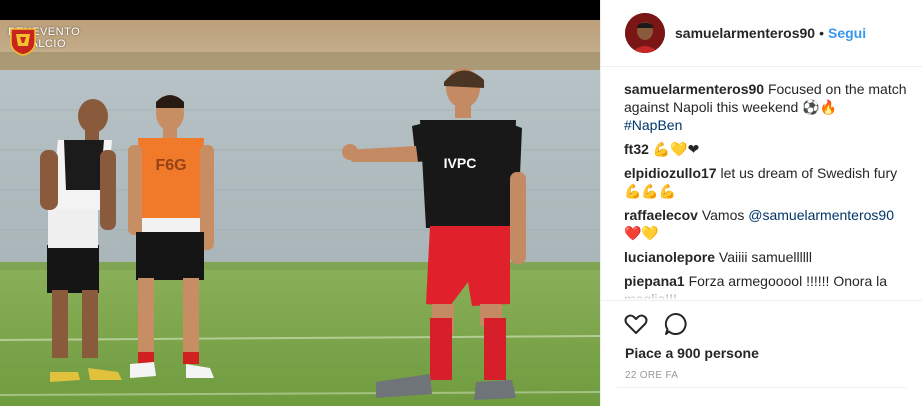 The image size is (922, 406). I want to click on comment-user: elpidiozullo17, so click(670, 173).